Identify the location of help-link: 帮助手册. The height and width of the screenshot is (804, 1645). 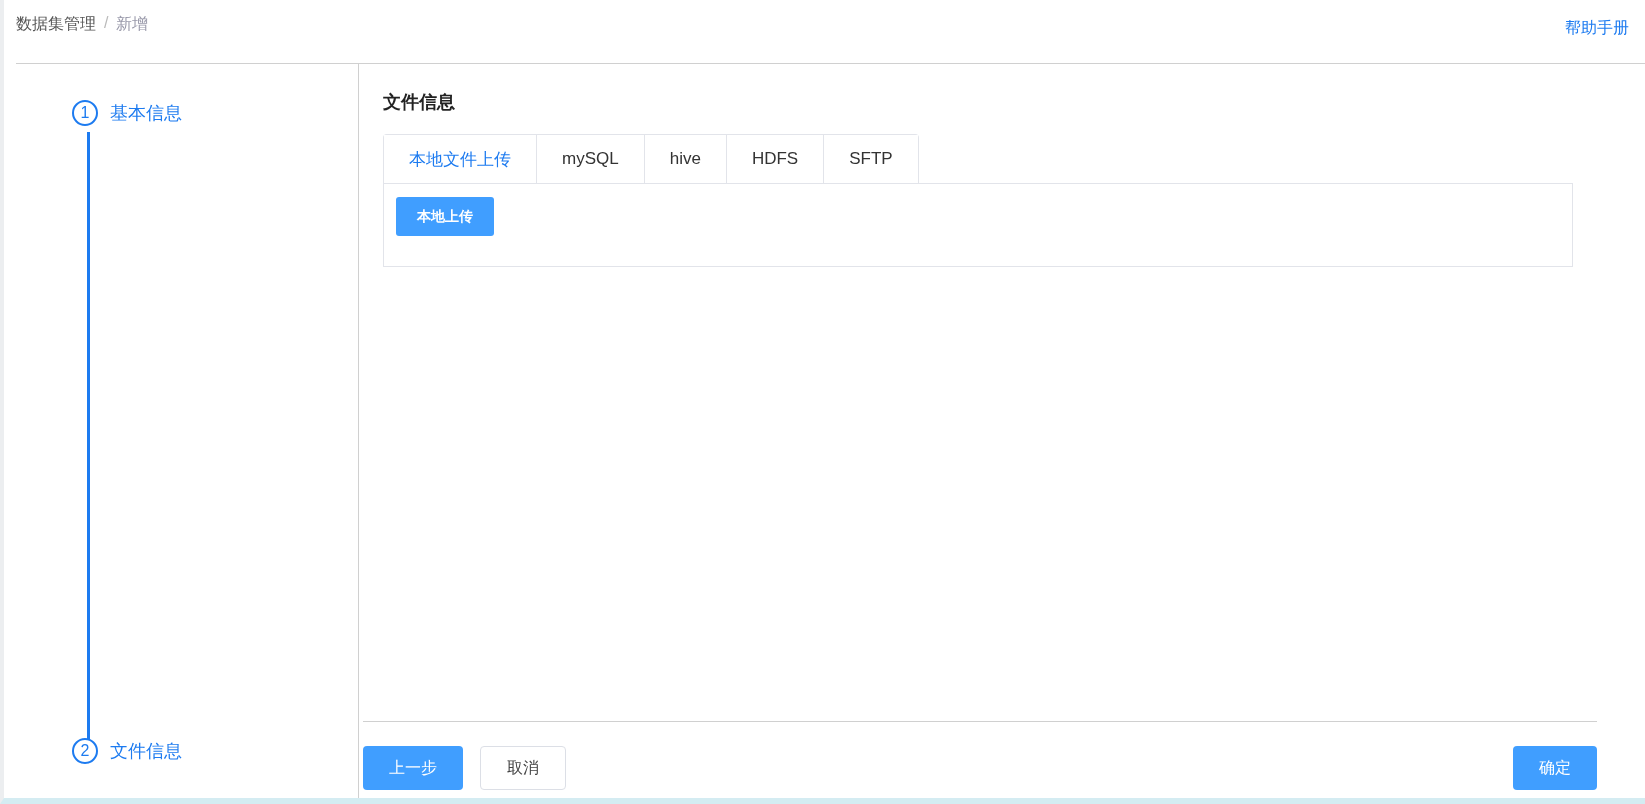
(1597, 28).